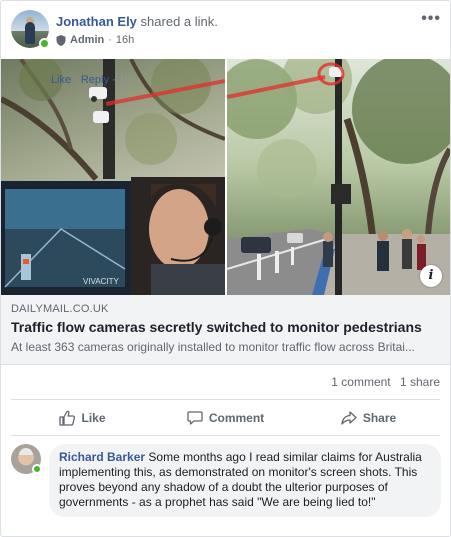 The width and height of the screenshot is (451, 537). What do you see at coordinates (195, 418) in the screenshot?
I see `comment-bubble-icon` at bounding box center [195, 418].